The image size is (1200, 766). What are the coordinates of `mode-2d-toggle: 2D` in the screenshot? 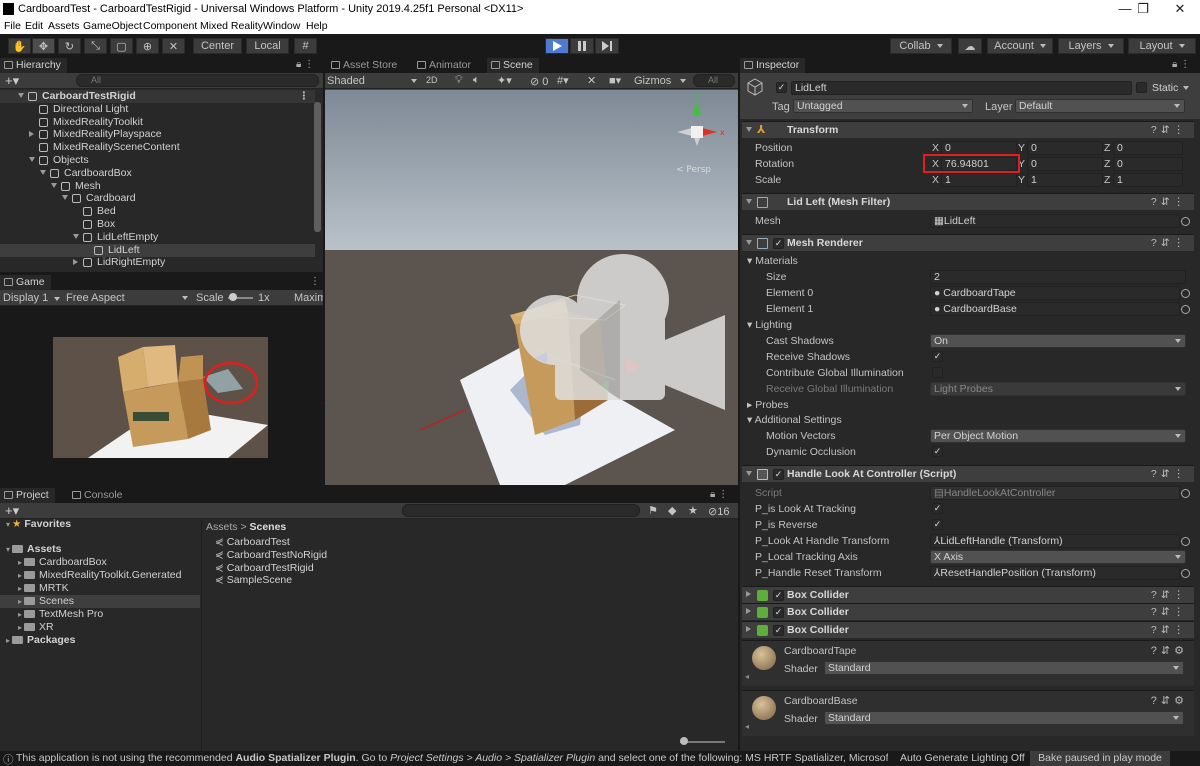 It's located at (432, 80).